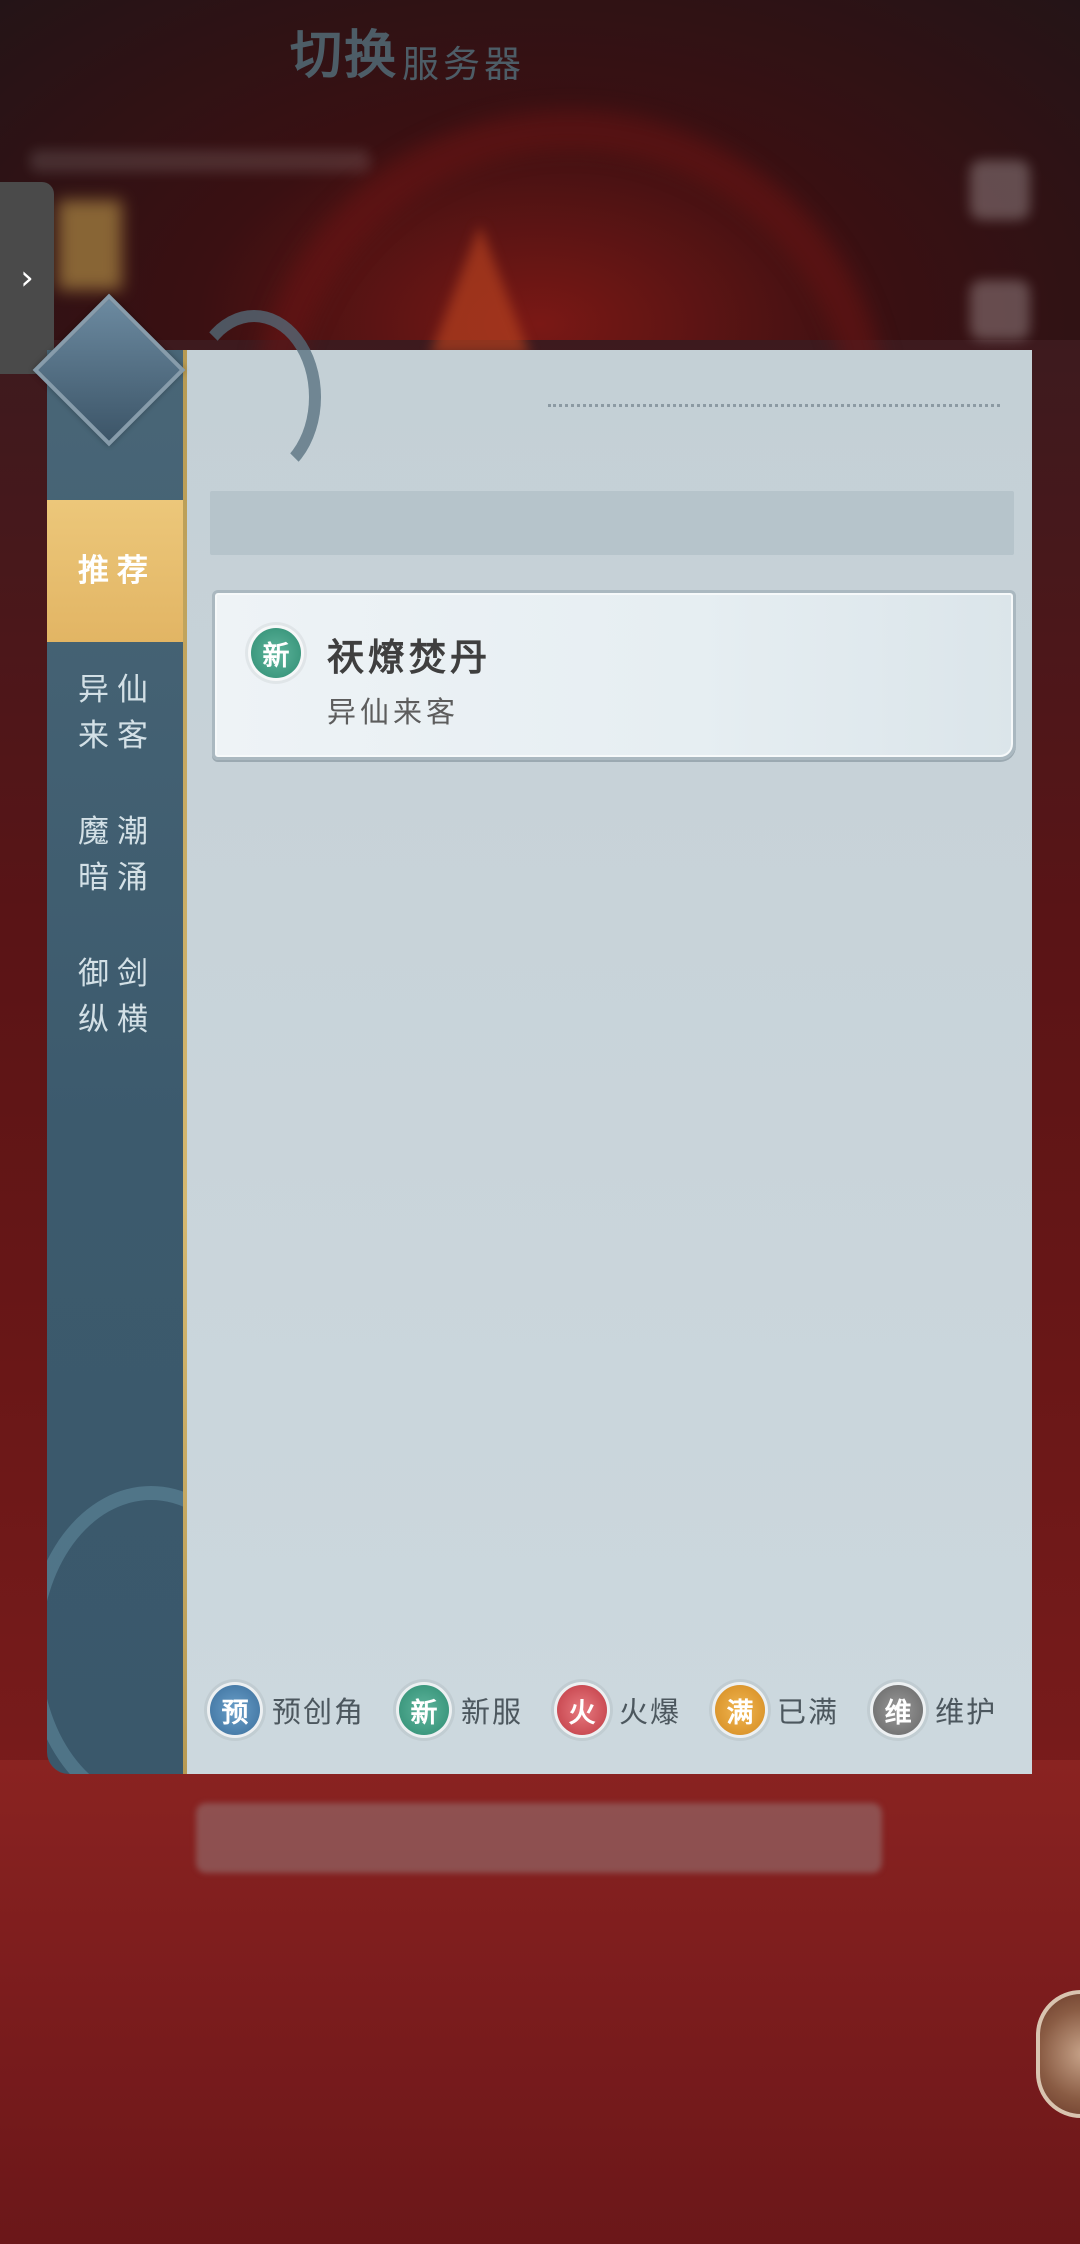 The image size is (1080, 2244). Describe the element at coordinates (480, 290) in the screenshot. I see `bg-peak` at that location.